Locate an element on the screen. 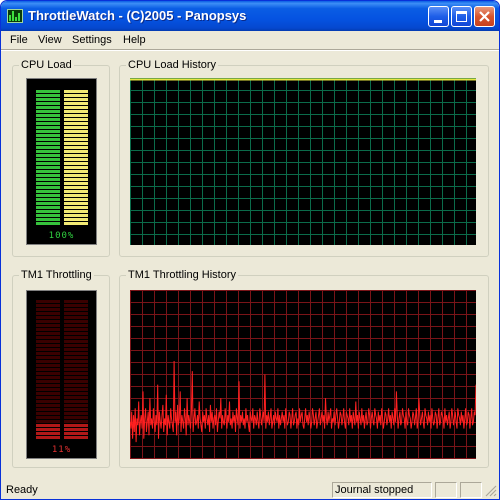 The height and width of the screenshot is (500, 500). throttlewatch-app-icon is located at coordinates (15, 16).